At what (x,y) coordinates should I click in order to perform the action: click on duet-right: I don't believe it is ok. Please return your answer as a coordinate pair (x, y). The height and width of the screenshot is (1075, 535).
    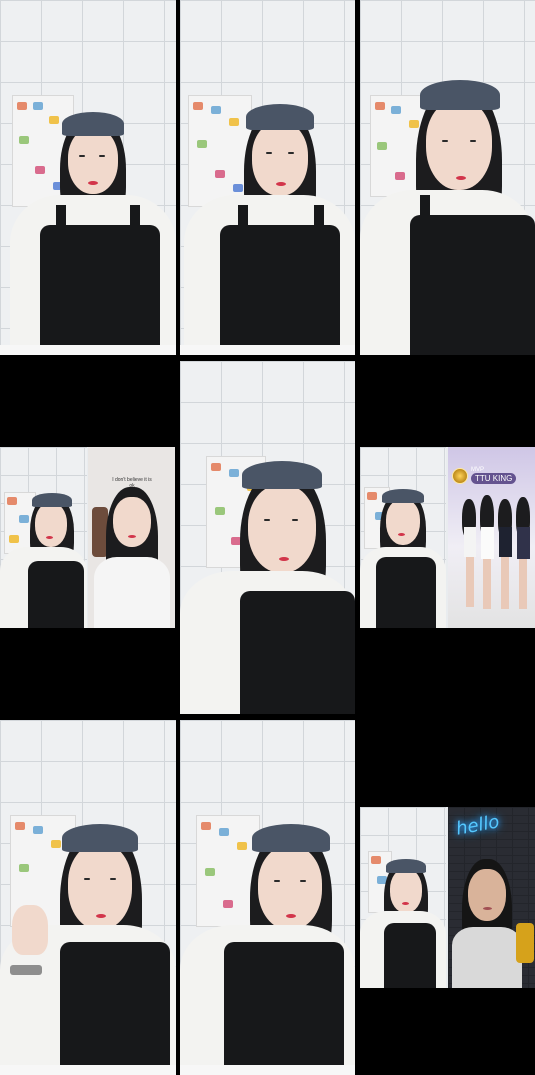
    Looking at the image, I should click on (131, 537).